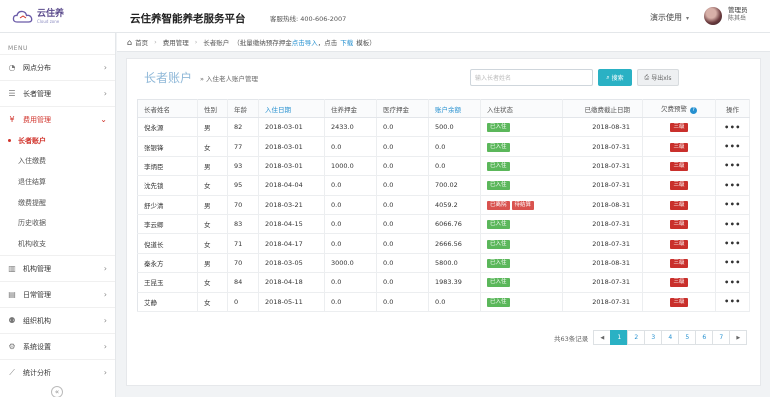 The height and width of the screenshot is (397, 770). Describe the element at coordinates (57, 181) in the screenshot. I see `sidebar-subitem-checkout: 退住结算` at that location.